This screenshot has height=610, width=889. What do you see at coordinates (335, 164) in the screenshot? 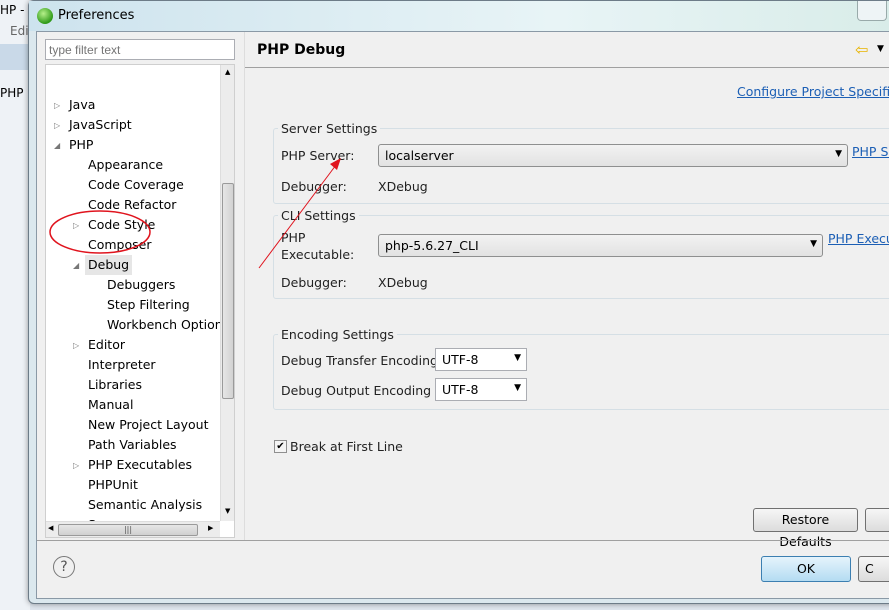
I see `annotation-arrow-head` at bounding box center [335, 164].